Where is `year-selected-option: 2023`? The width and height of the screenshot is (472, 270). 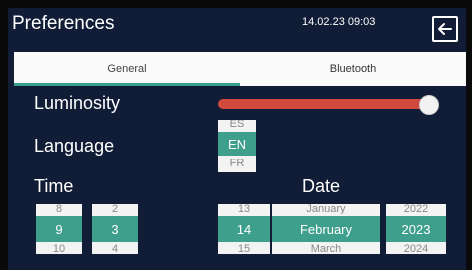
year-selected-option: 2023 is located at coordinates (416, 229).